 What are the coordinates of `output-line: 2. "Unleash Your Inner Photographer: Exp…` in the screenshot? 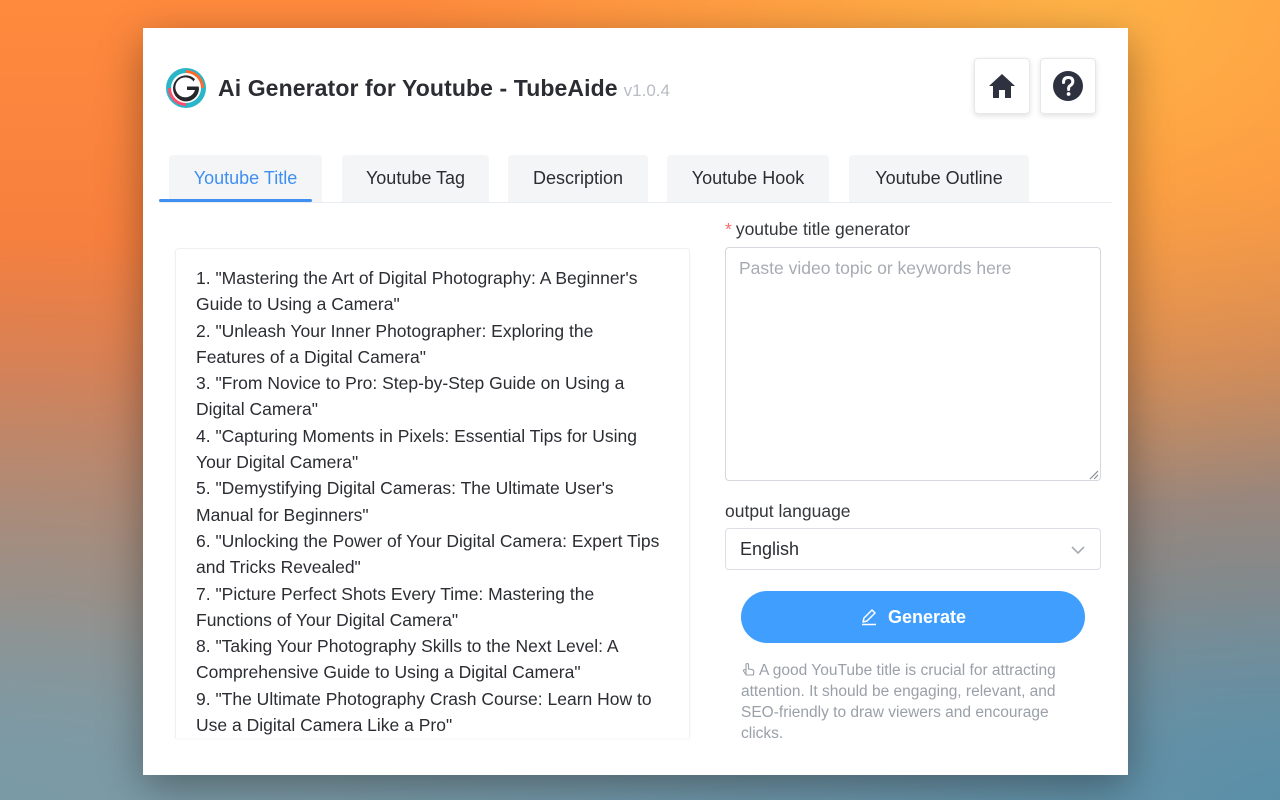 It's located at (395, 330).